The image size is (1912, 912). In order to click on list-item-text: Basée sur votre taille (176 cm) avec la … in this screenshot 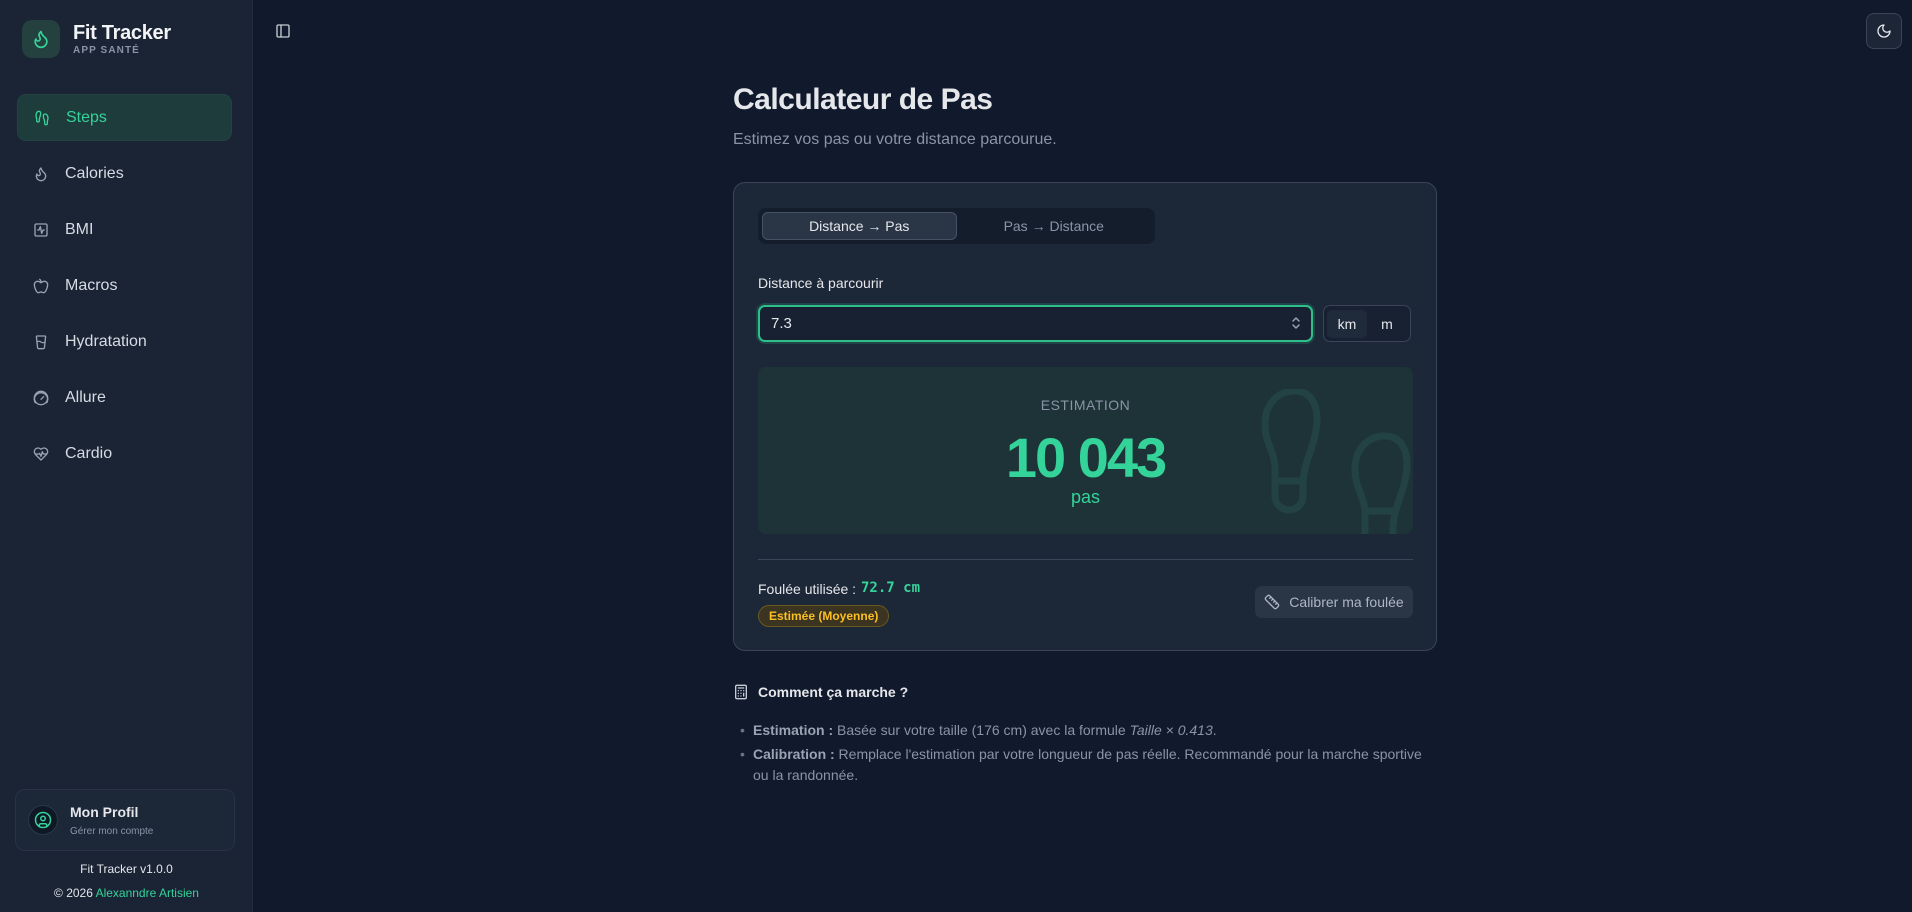, I will do `click(981, 730)`.